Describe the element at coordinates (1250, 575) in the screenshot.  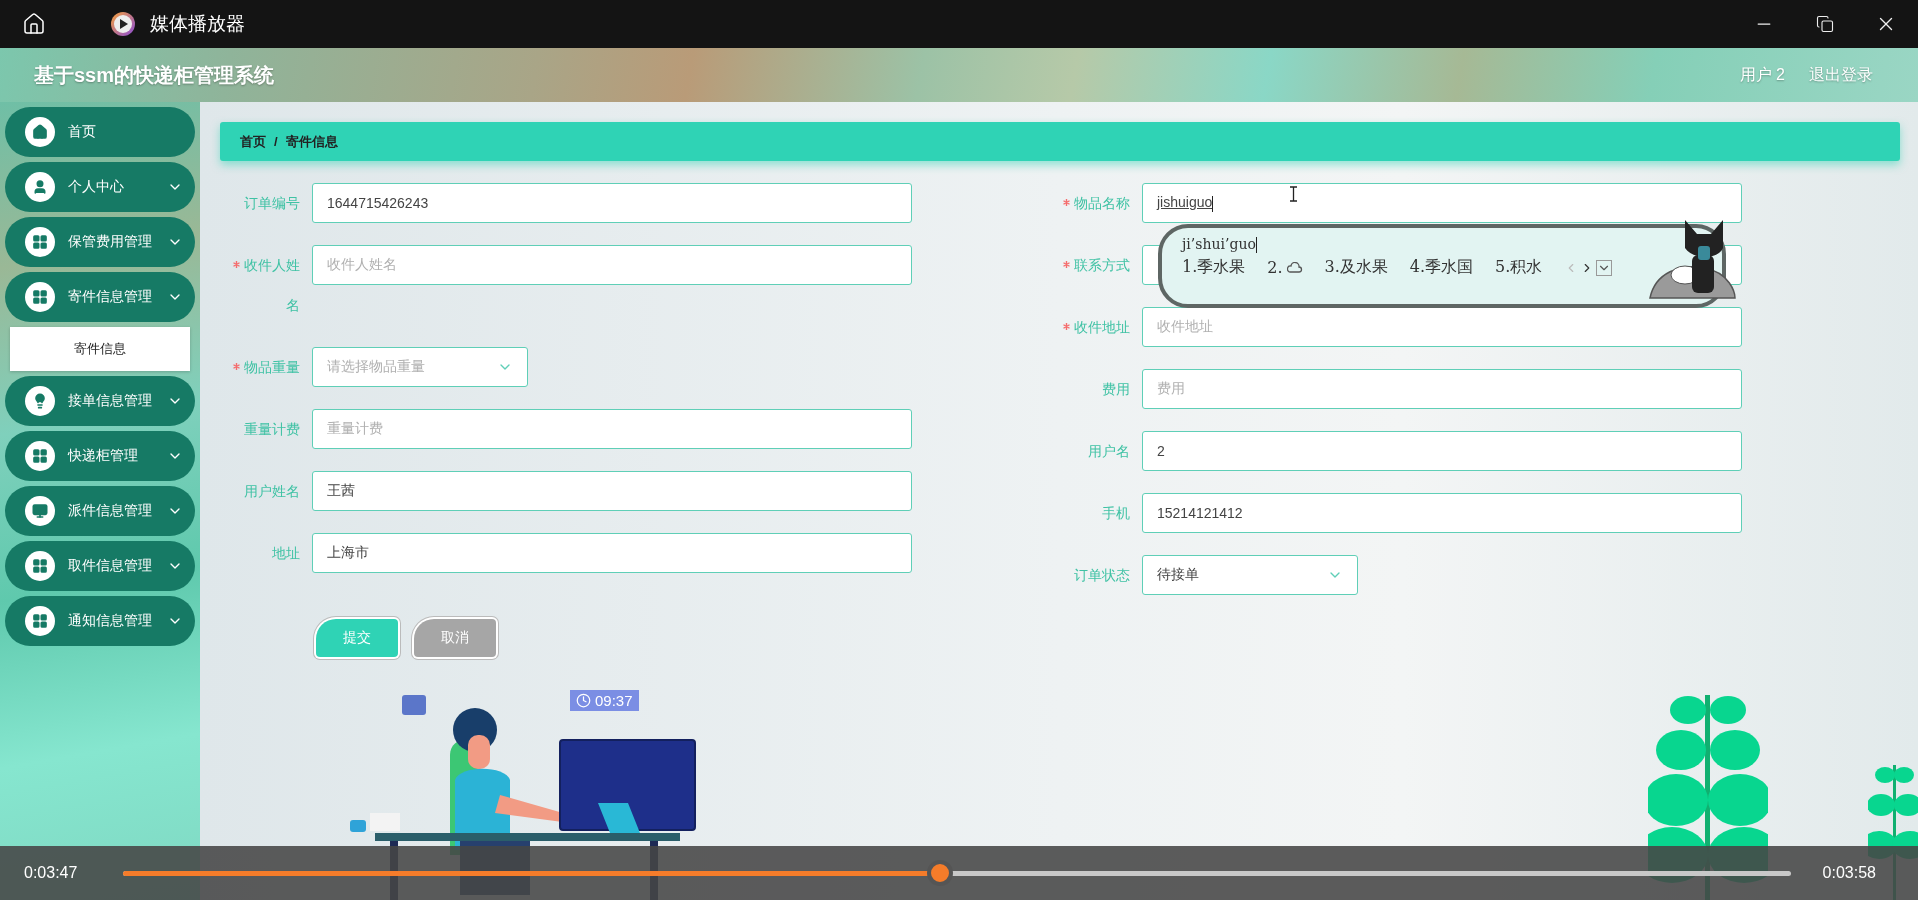
I see `select-field: 待接单` at that location.